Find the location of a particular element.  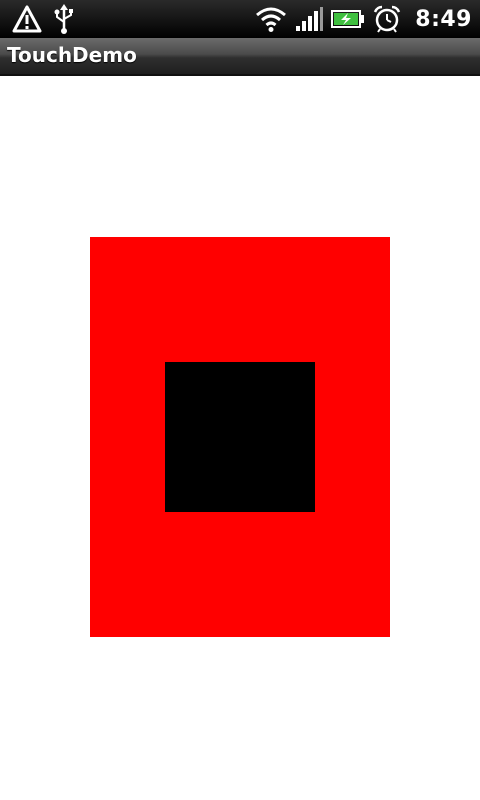

warning-icon is located at coordinates (27, 19).